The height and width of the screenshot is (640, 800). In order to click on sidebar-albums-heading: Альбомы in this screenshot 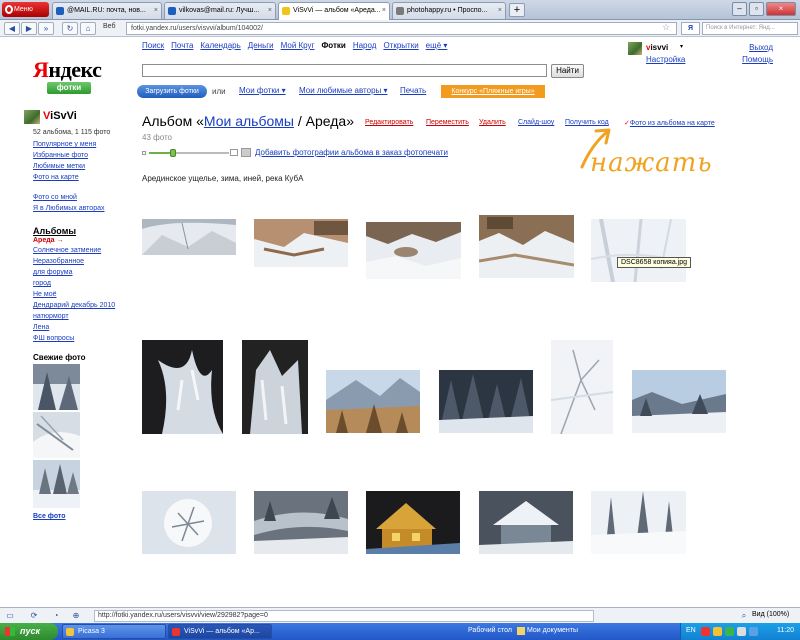, I will do `click(54, 231)`.